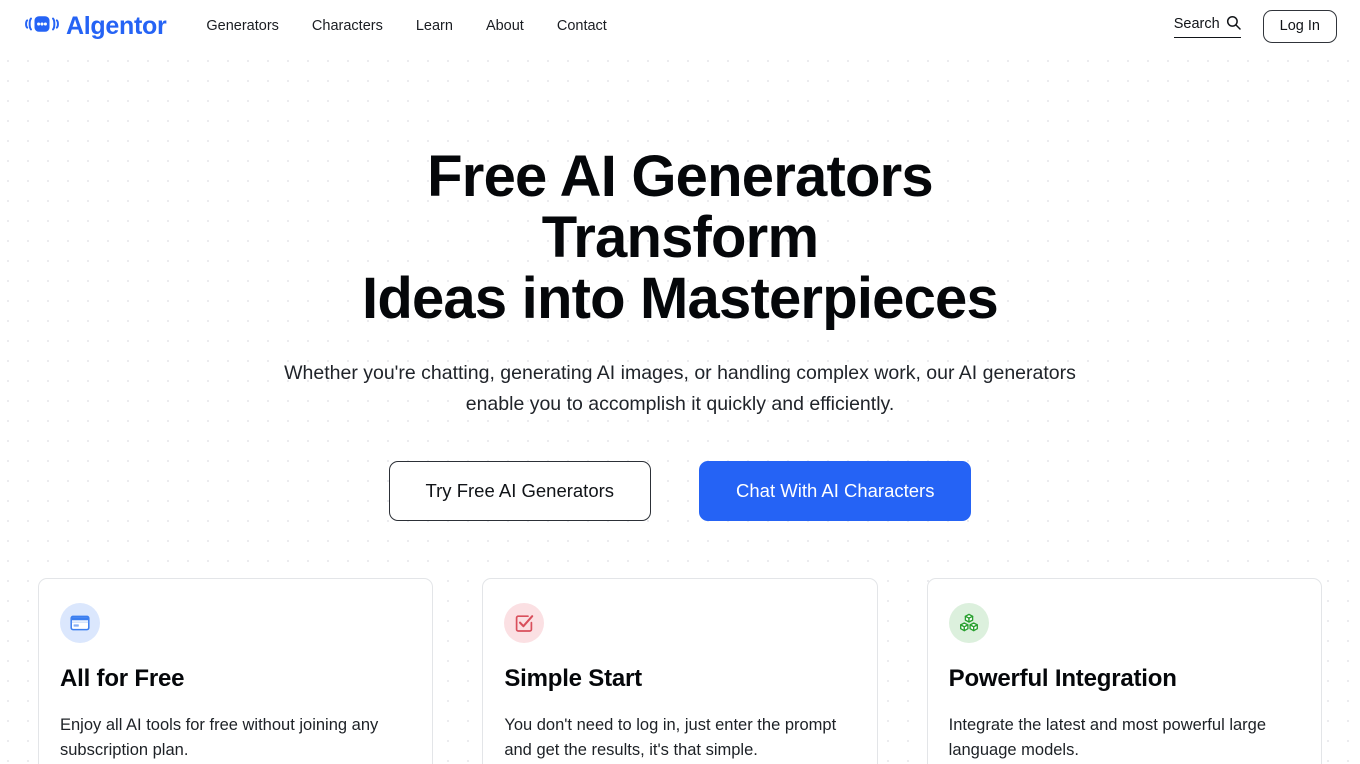 This screenshot has height=764, width=1360. I want to click on header-actions: Search Log In, so click(1255, 26).